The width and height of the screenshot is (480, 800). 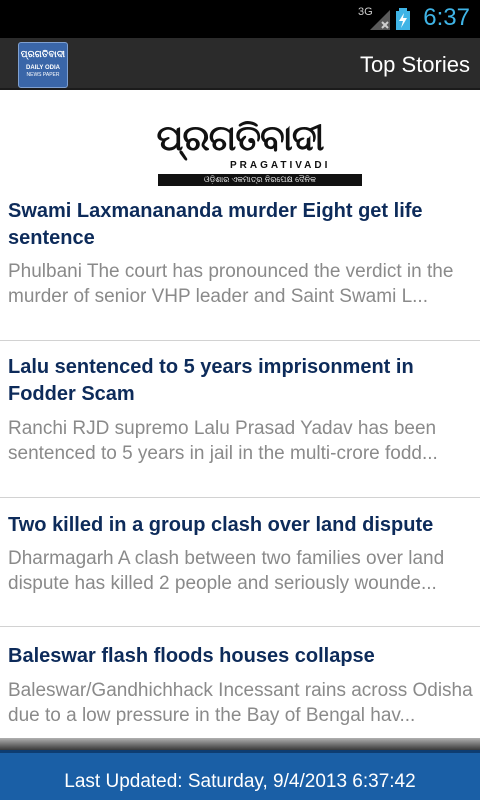 I want to click on app-icon-line3: NEWS PAPER, so click(x=43, y=75).